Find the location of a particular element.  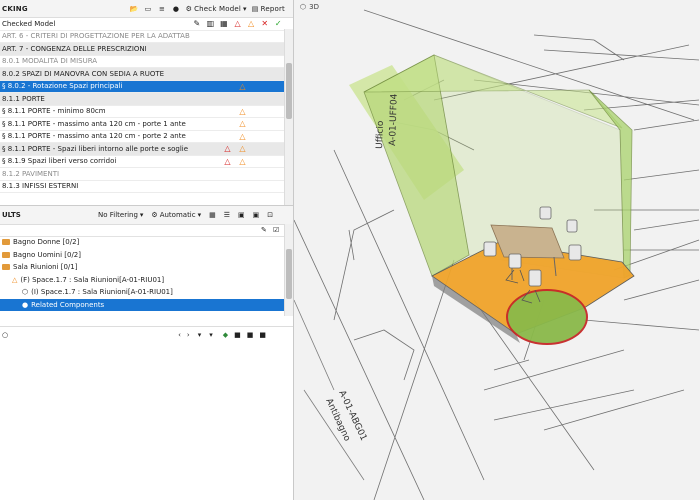

rule-row: 8.0.2 SPAZI DI MANOVRA CON SEDIA A RUOTE is located at coordinates (146, 74).